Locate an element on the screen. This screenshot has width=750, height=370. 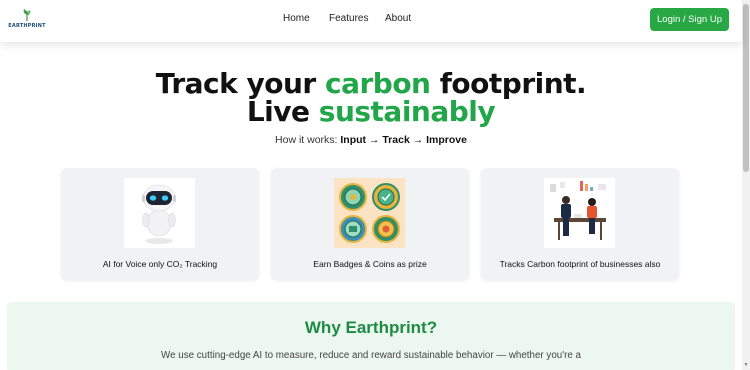
badges-icon is located at coordinates (369, 213).